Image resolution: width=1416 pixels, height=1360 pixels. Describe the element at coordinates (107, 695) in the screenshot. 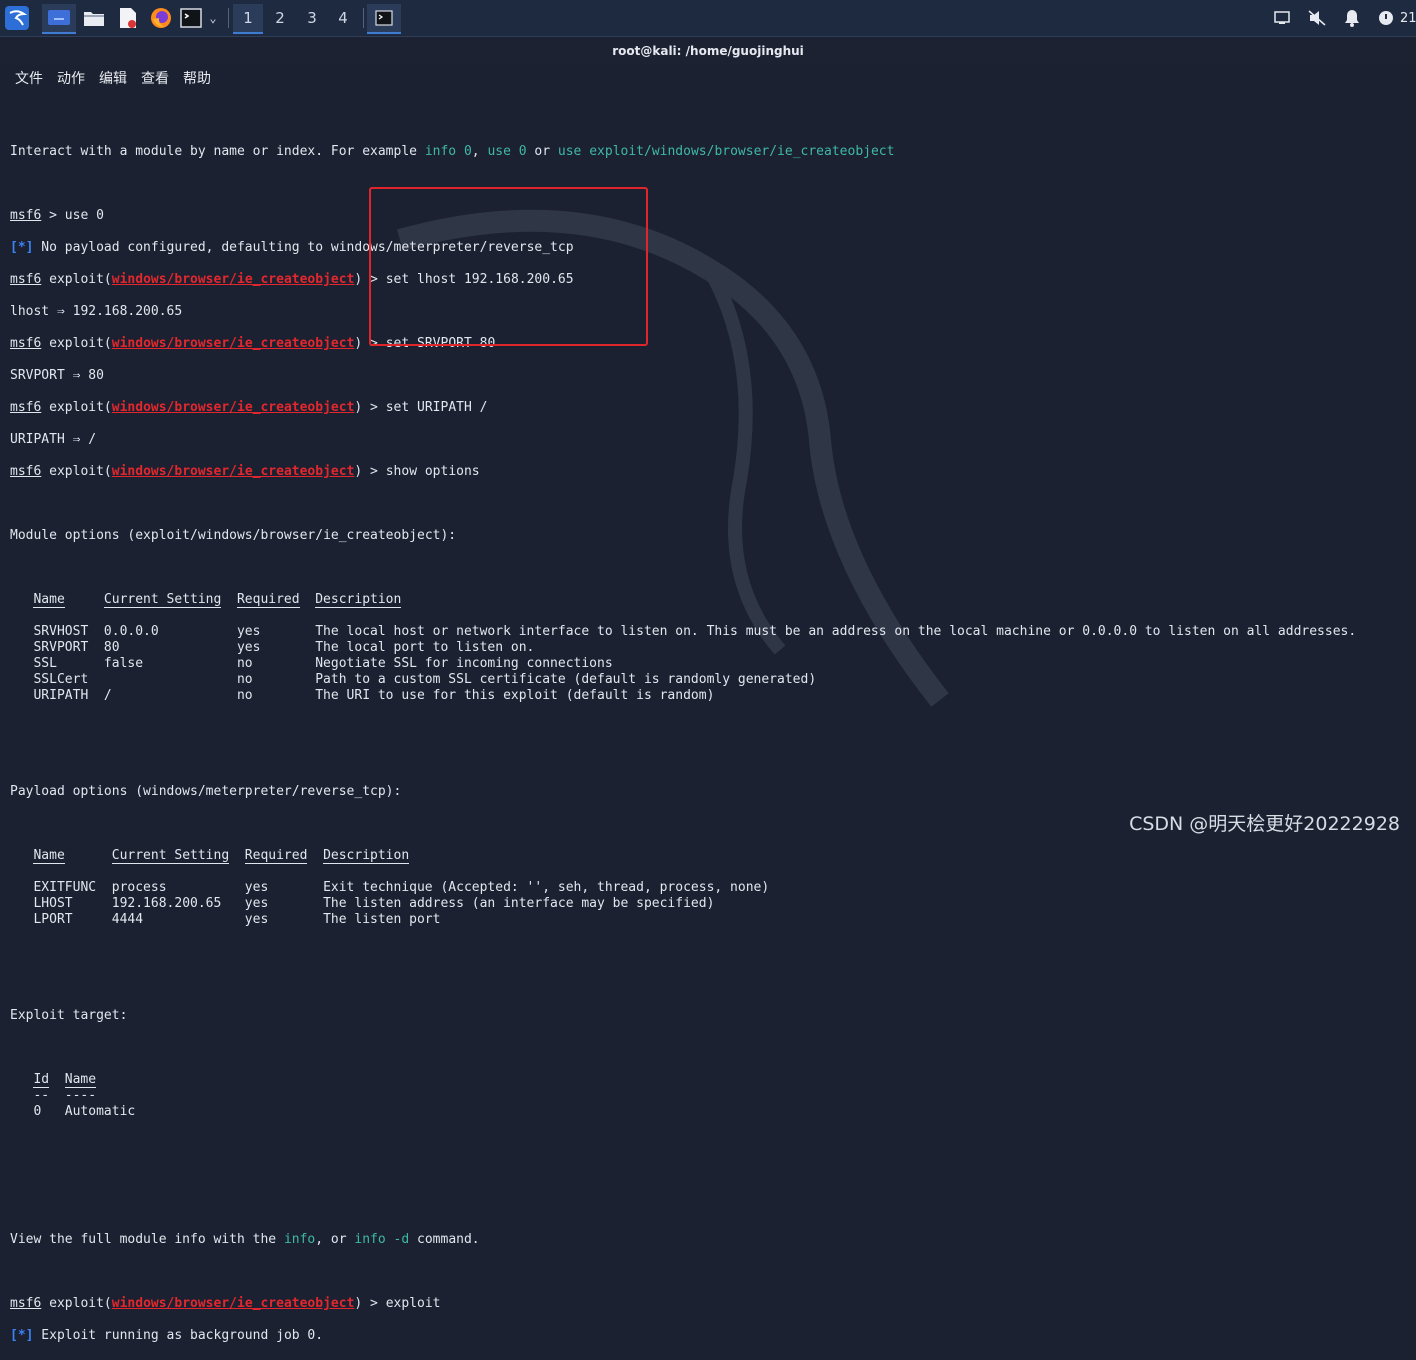

I see `table-cell-text: /` at that location.